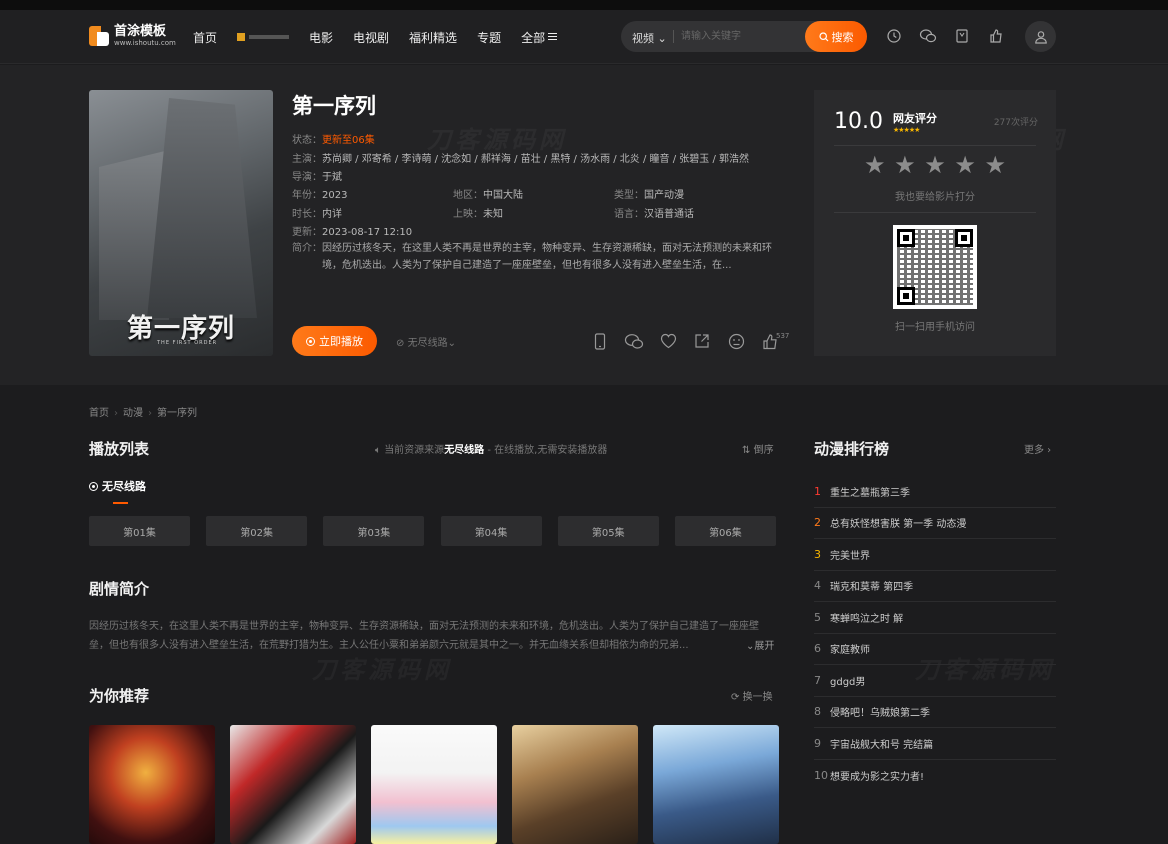  What do you see at coordinates (735, 697) in the screenshot?
I see `refresh-icon: ⟳` at bounding box center [735, 697].